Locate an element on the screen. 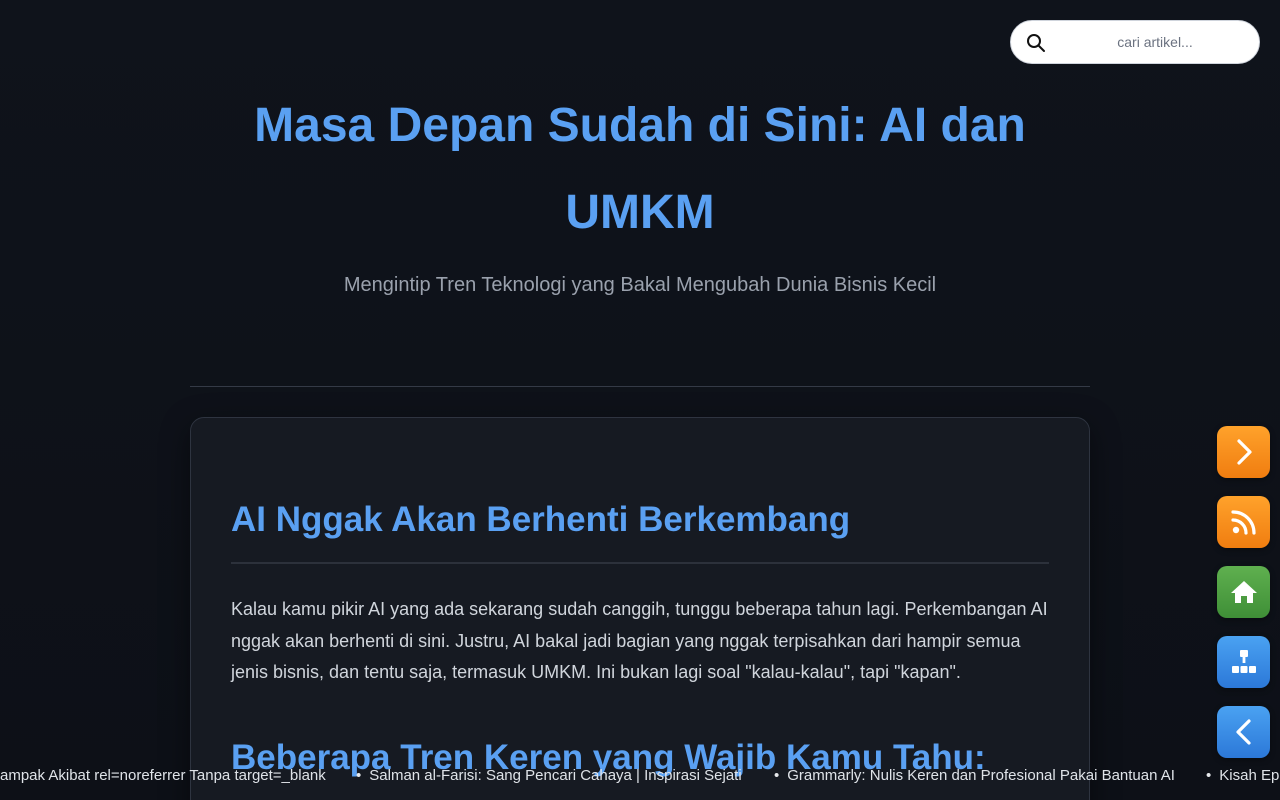 This screenshot has height=800, width=1280. ticker-item: • Kisah Epi is located at coordinates (1243, 775).